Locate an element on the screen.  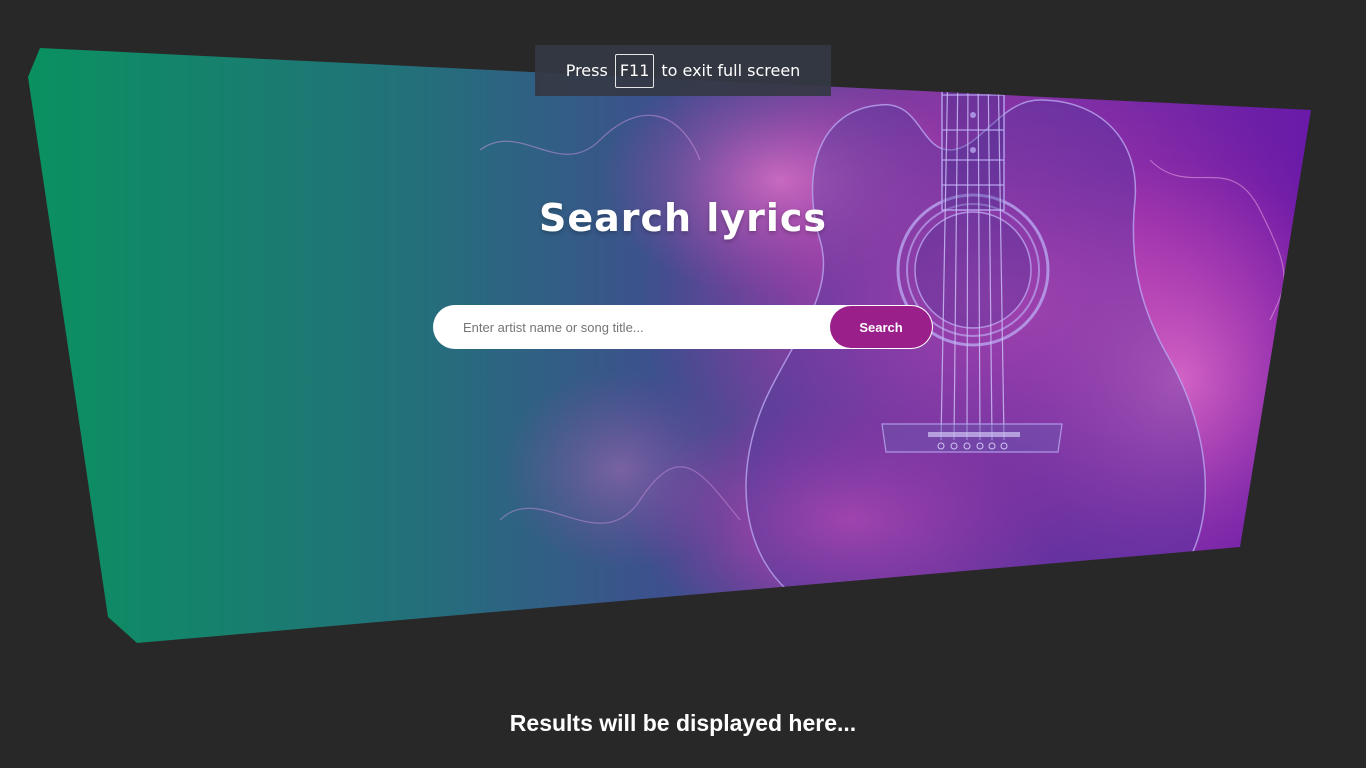
fullscreen-notice-suffix: to exit full screen is located at coordinates (731, 70).